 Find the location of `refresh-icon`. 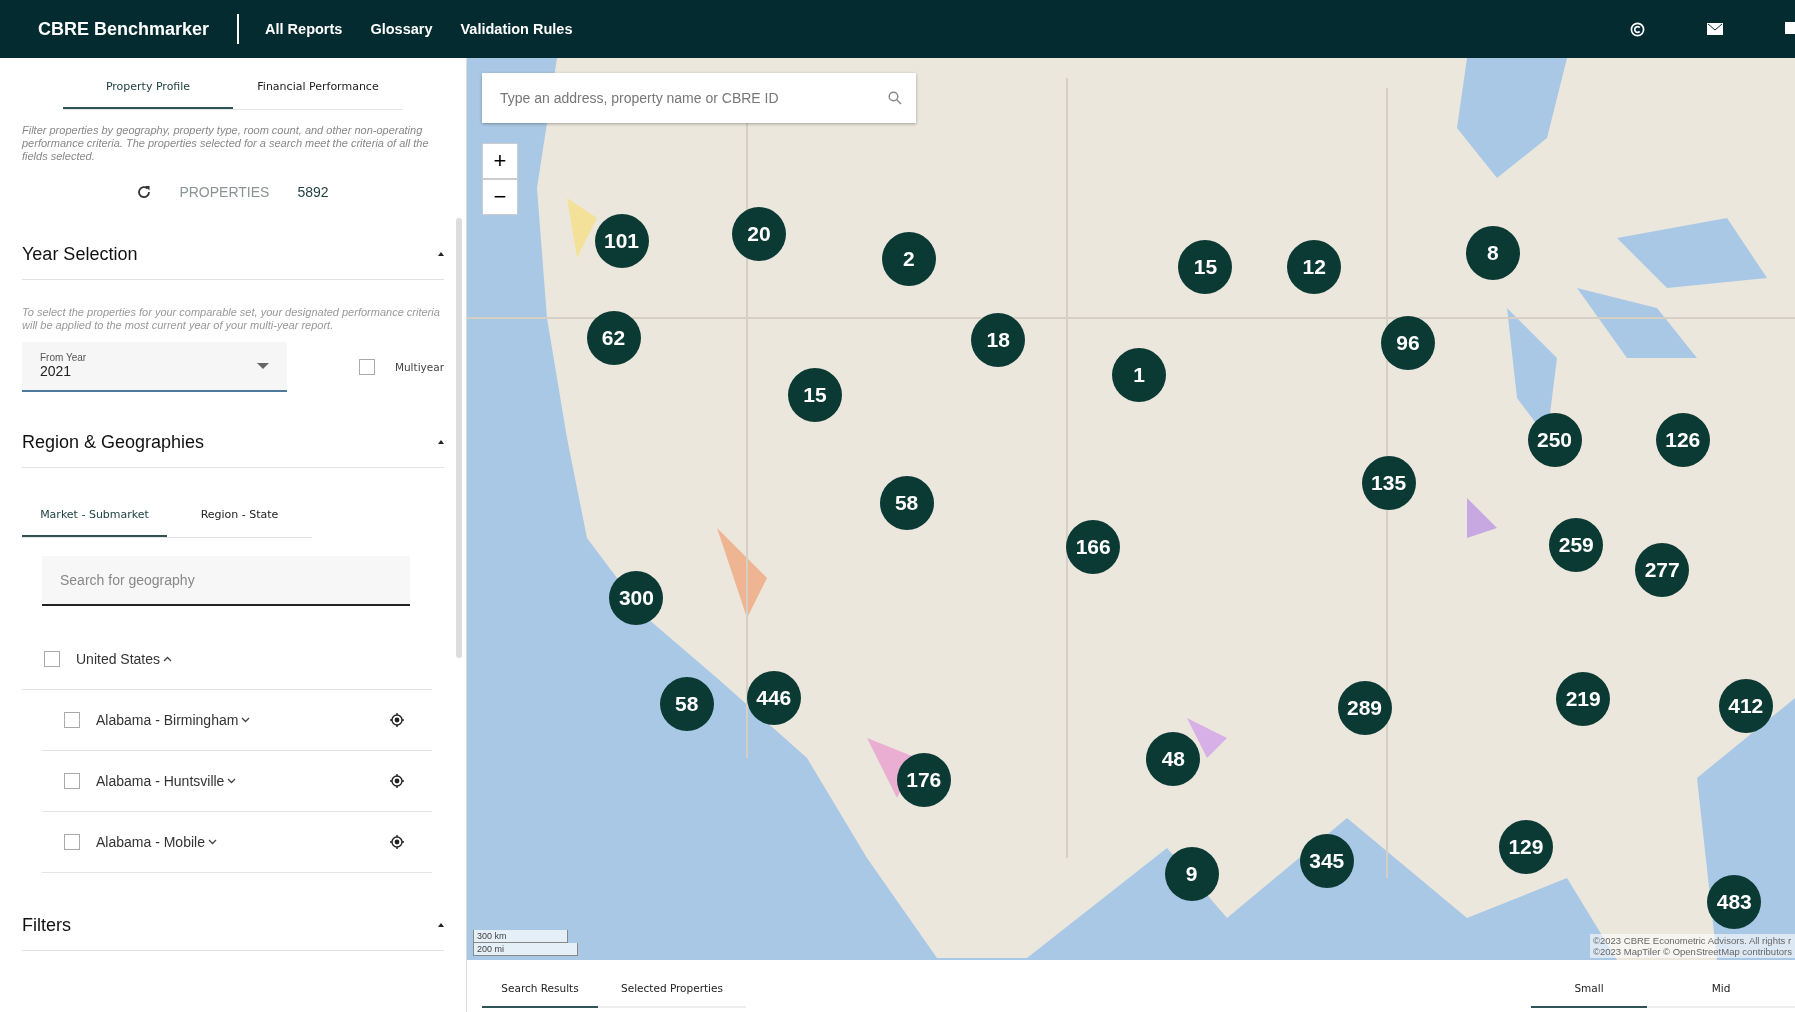

refresh-icon is located at coordinates (144, 191).